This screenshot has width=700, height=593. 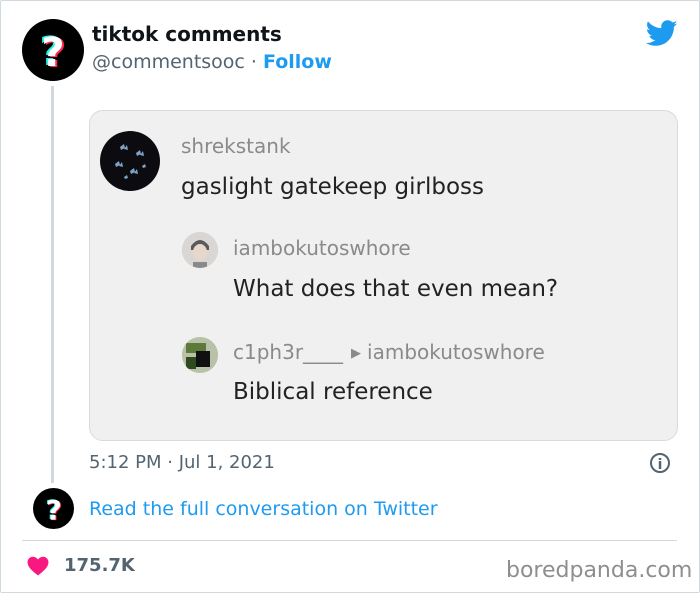 What do you see at coordinates (660, 463) in the screenshot?
I see `info-icon: i` at bounding box center [660, 463].